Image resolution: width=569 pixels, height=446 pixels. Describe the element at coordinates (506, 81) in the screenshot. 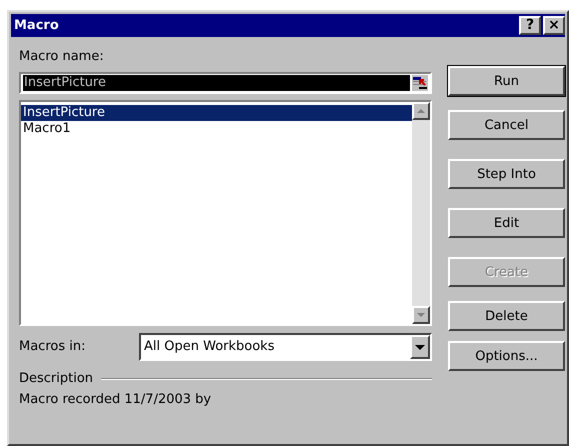

I see `dialog-button: Run` at that location.